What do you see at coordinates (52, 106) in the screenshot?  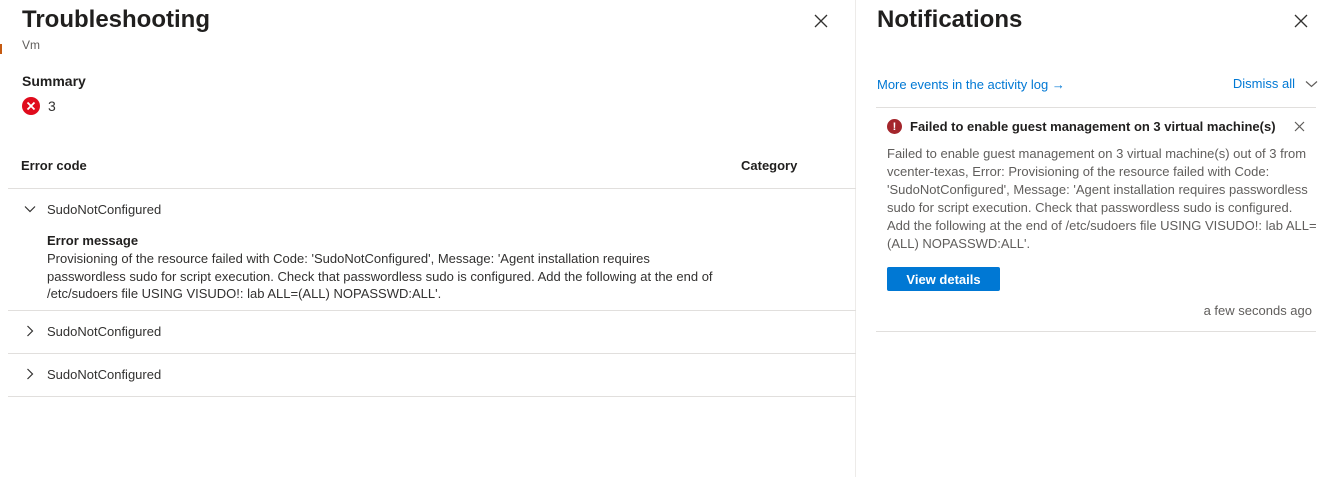 I see `error-count: 3` at bounding box center [52, 106].